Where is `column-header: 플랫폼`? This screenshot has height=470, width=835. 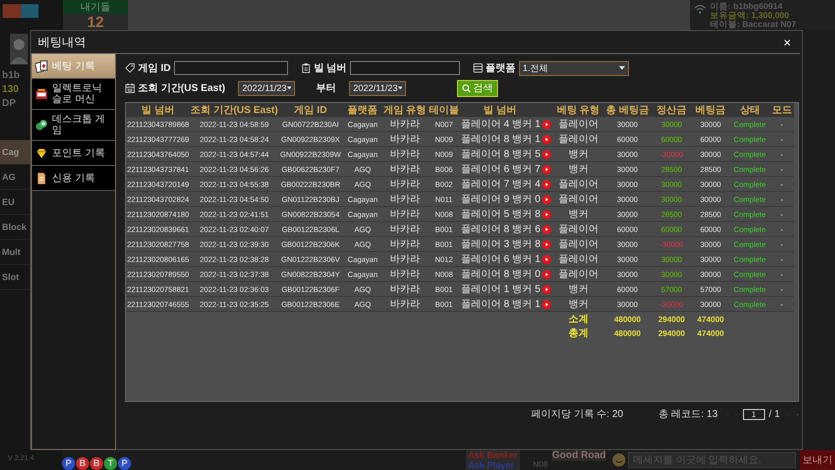 column-header: 플랫폼 is located at coordinates (362, 110).